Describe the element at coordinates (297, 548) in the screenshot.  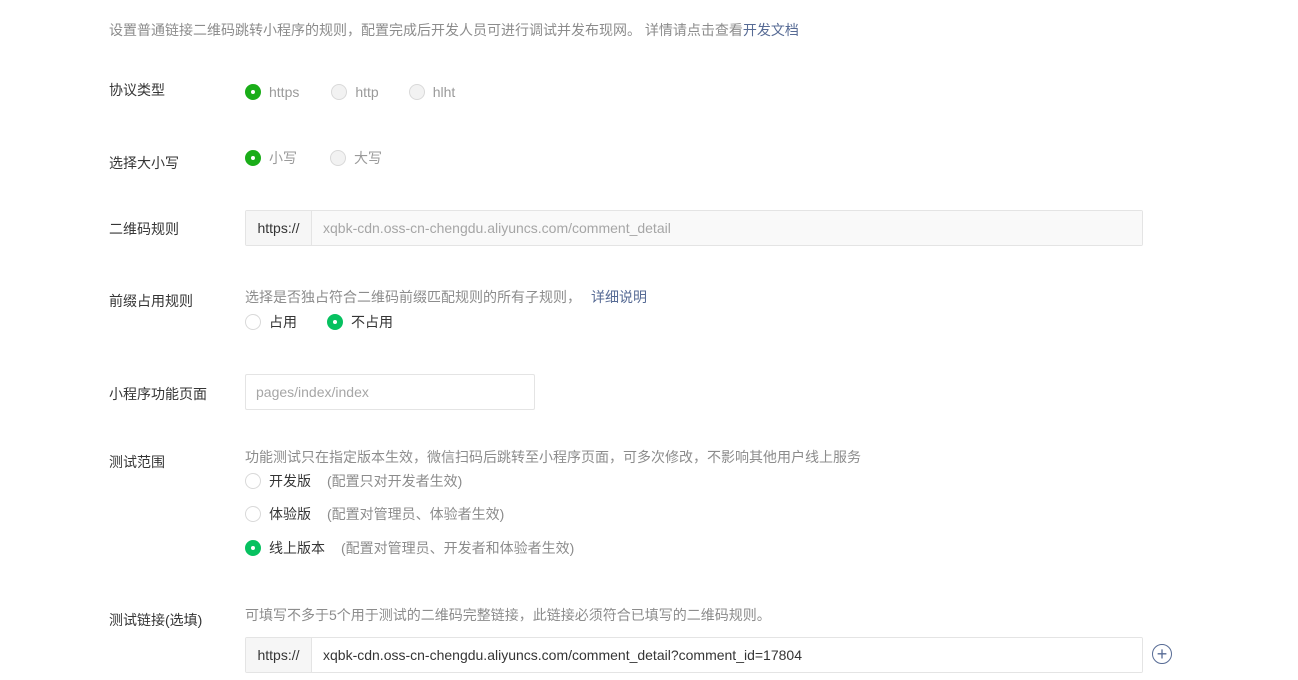
I see `test-scope-option-label: 线上版本` at that location.